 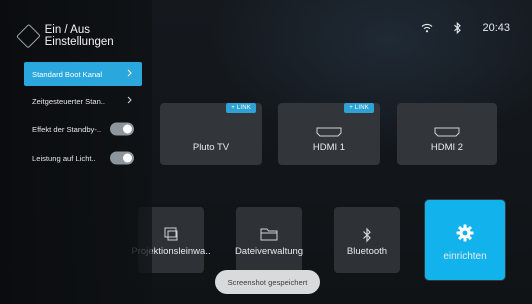 I want to click on menu-item-label: Leistung auf Licht.., so click(x=64, y=158).